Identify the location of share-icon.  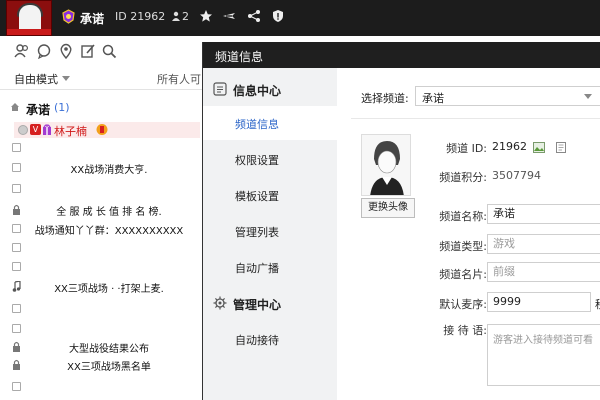
(254, 16).